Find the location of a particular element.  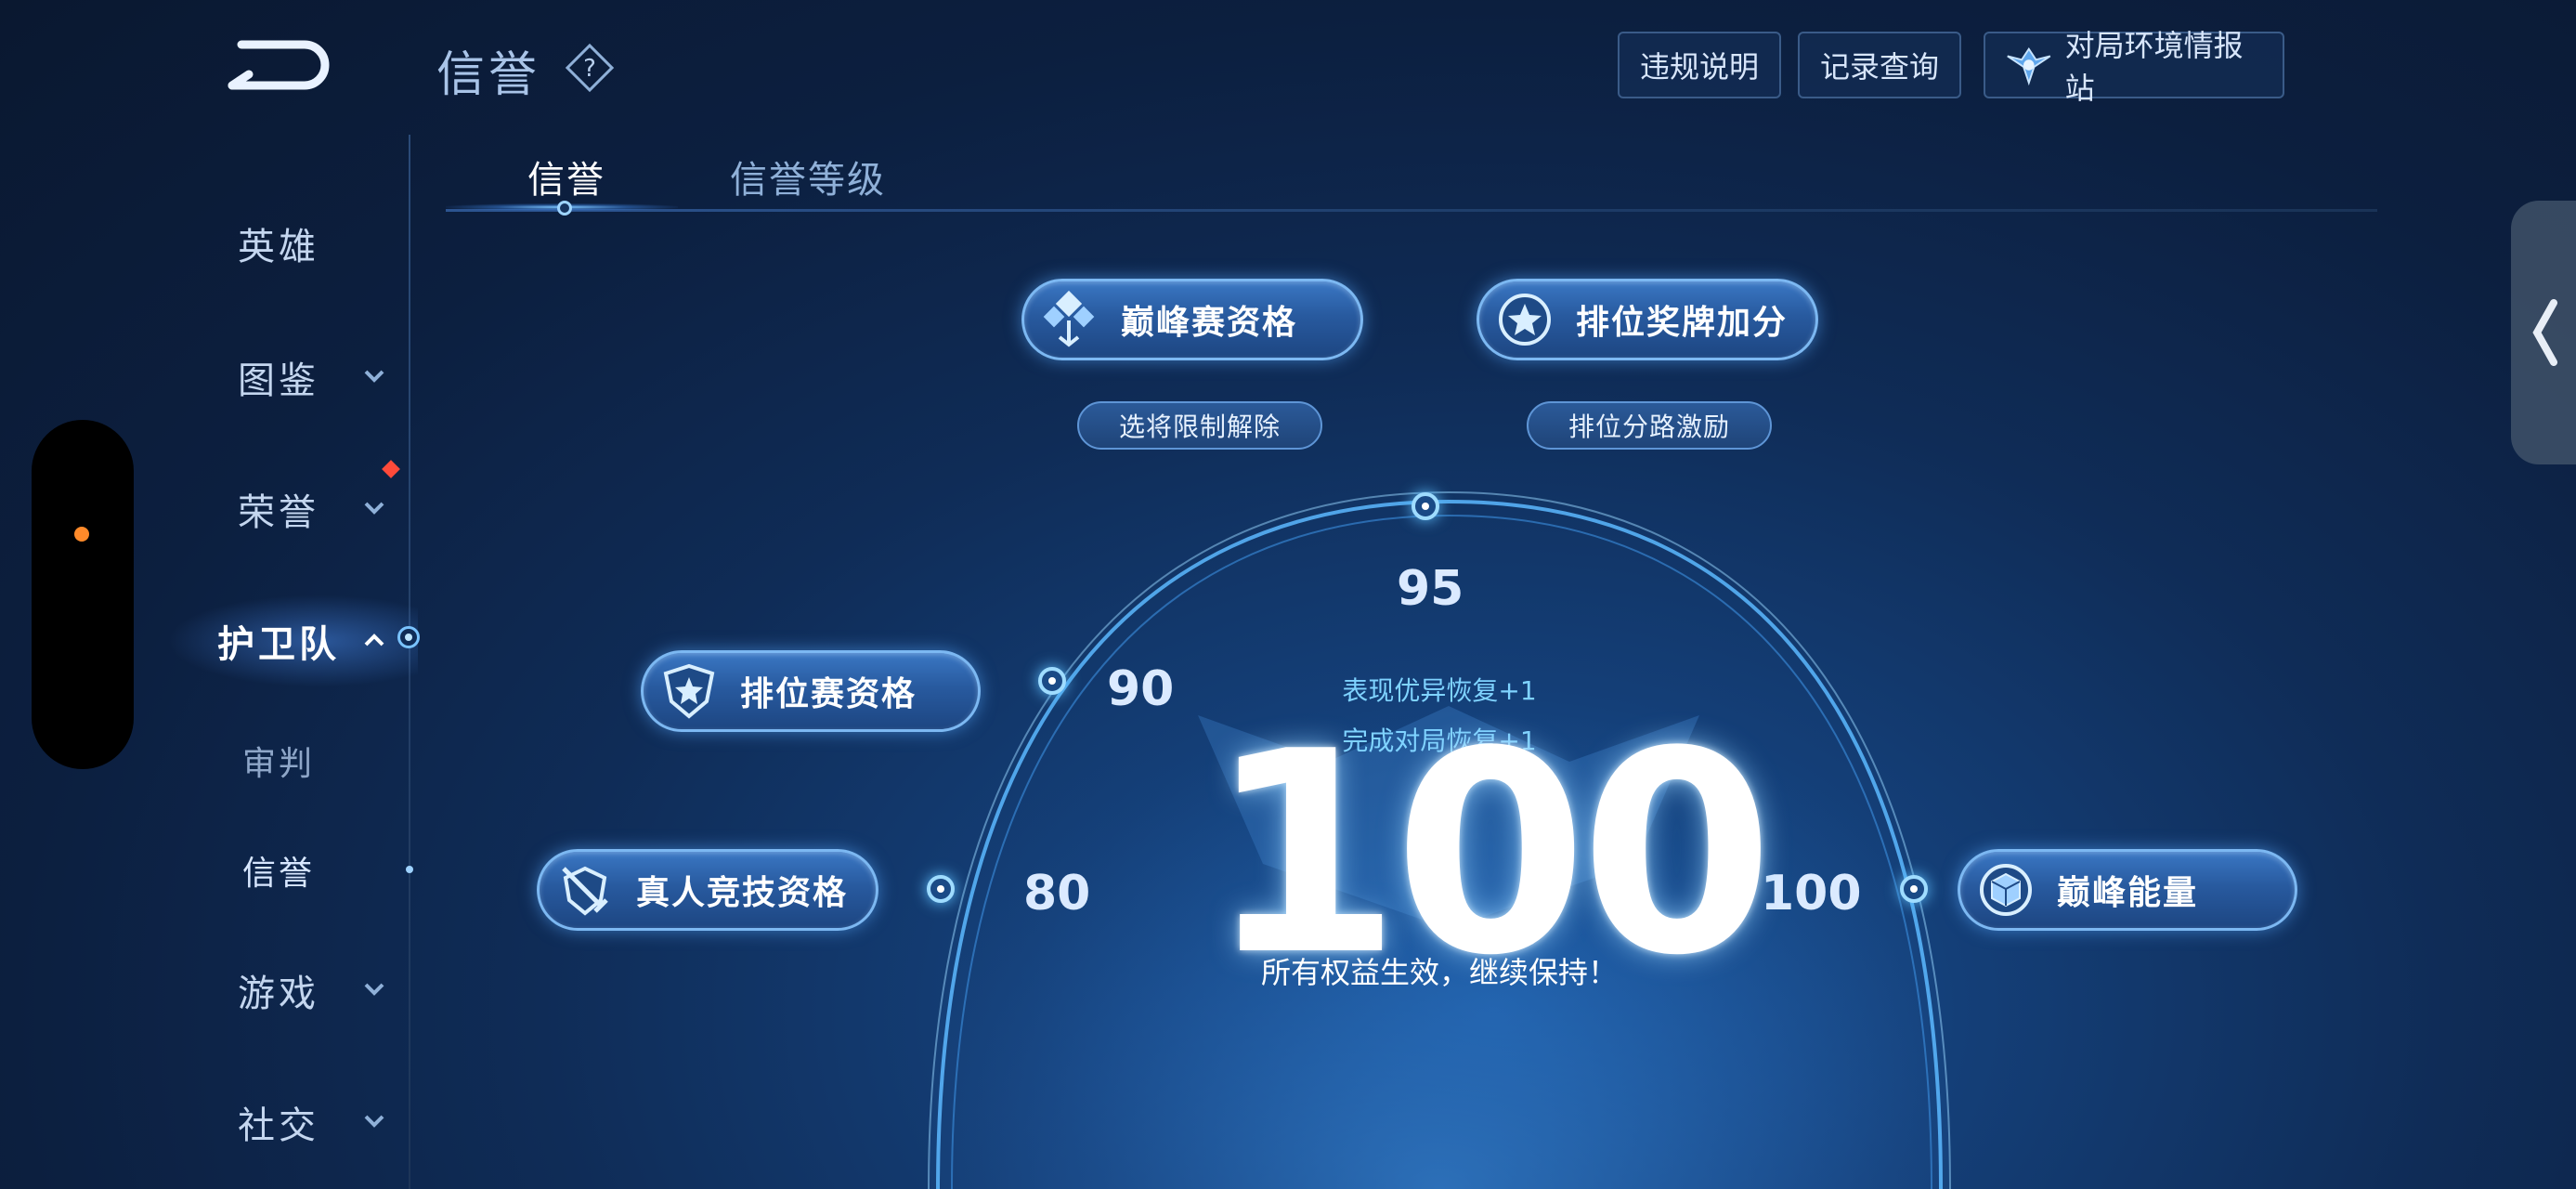

help-icon: ? is located at coordinates (590, 68).